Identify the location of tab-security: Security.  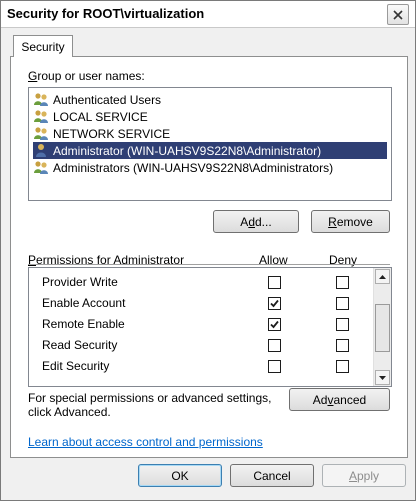
(43, 46).